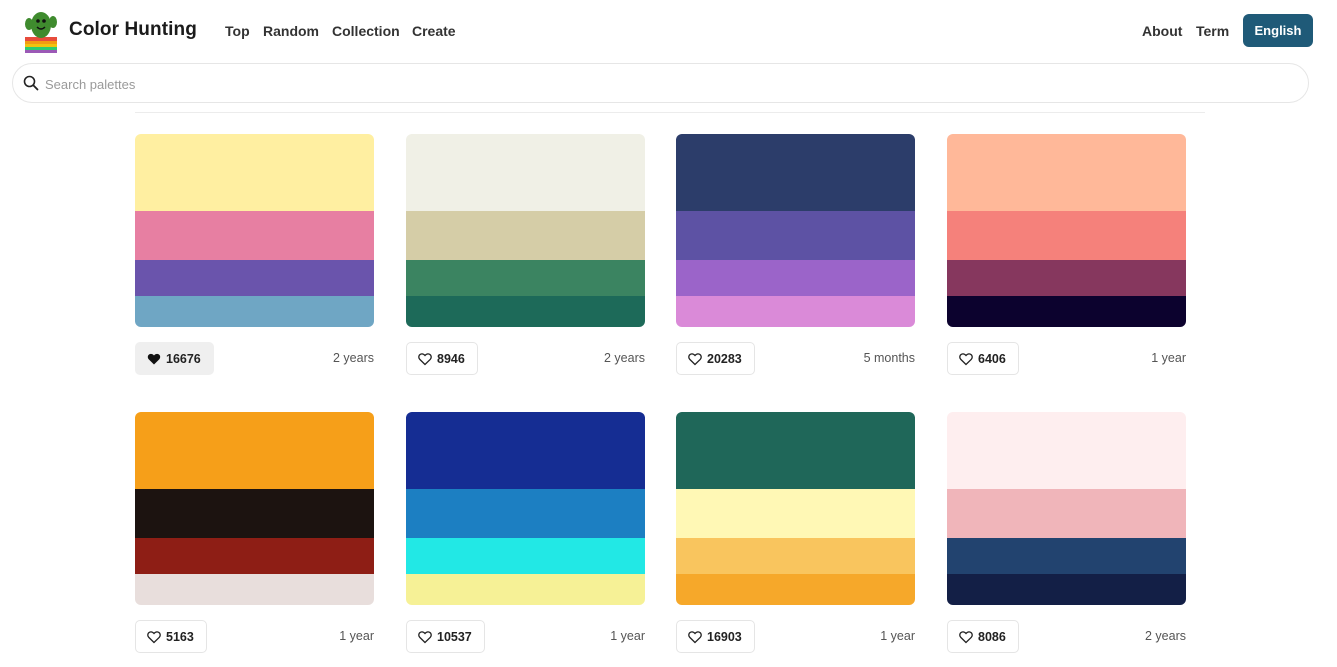 This screenshot has height=667, width=1337. What do you see at coordinates (180, 636) in the screenshot?
I see `like-count: 5163` at bounding box center [180, 636].